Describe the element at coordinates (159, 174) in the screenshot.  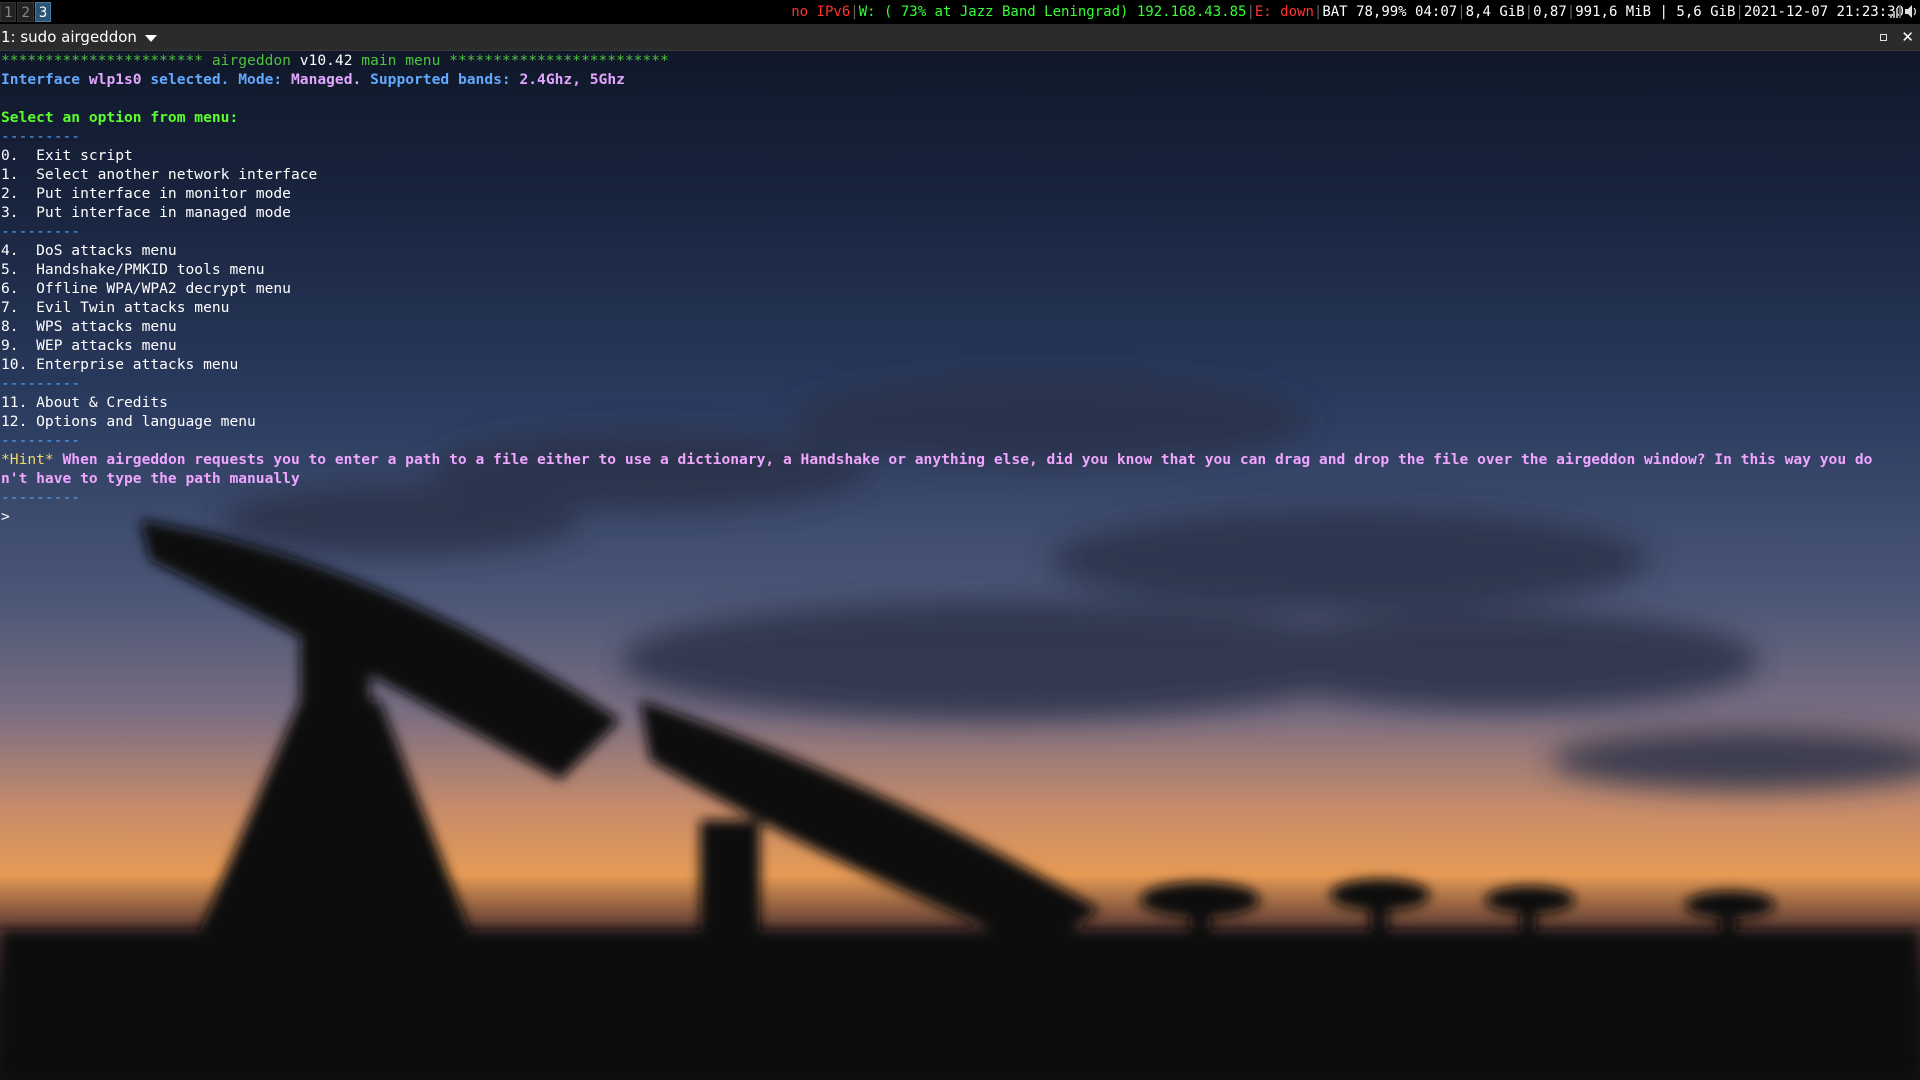
I see `menu-item-1: 1. Select another network interface` at that location.